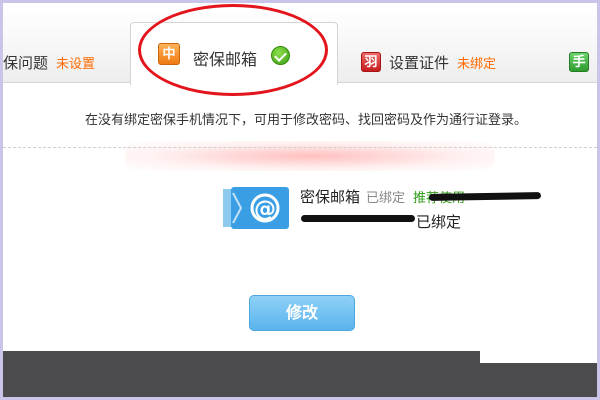  Describe the element at coordinates (233, 50) in the screenshot. I see `highlight-circle` at that location.